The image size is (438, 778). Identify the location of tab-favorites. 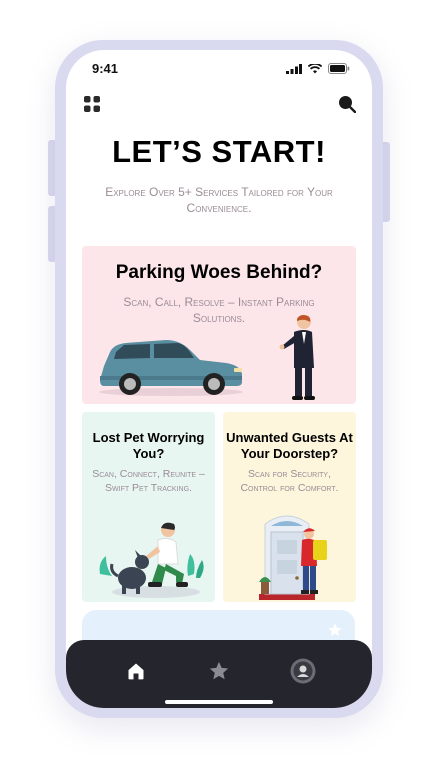
(219, 671).